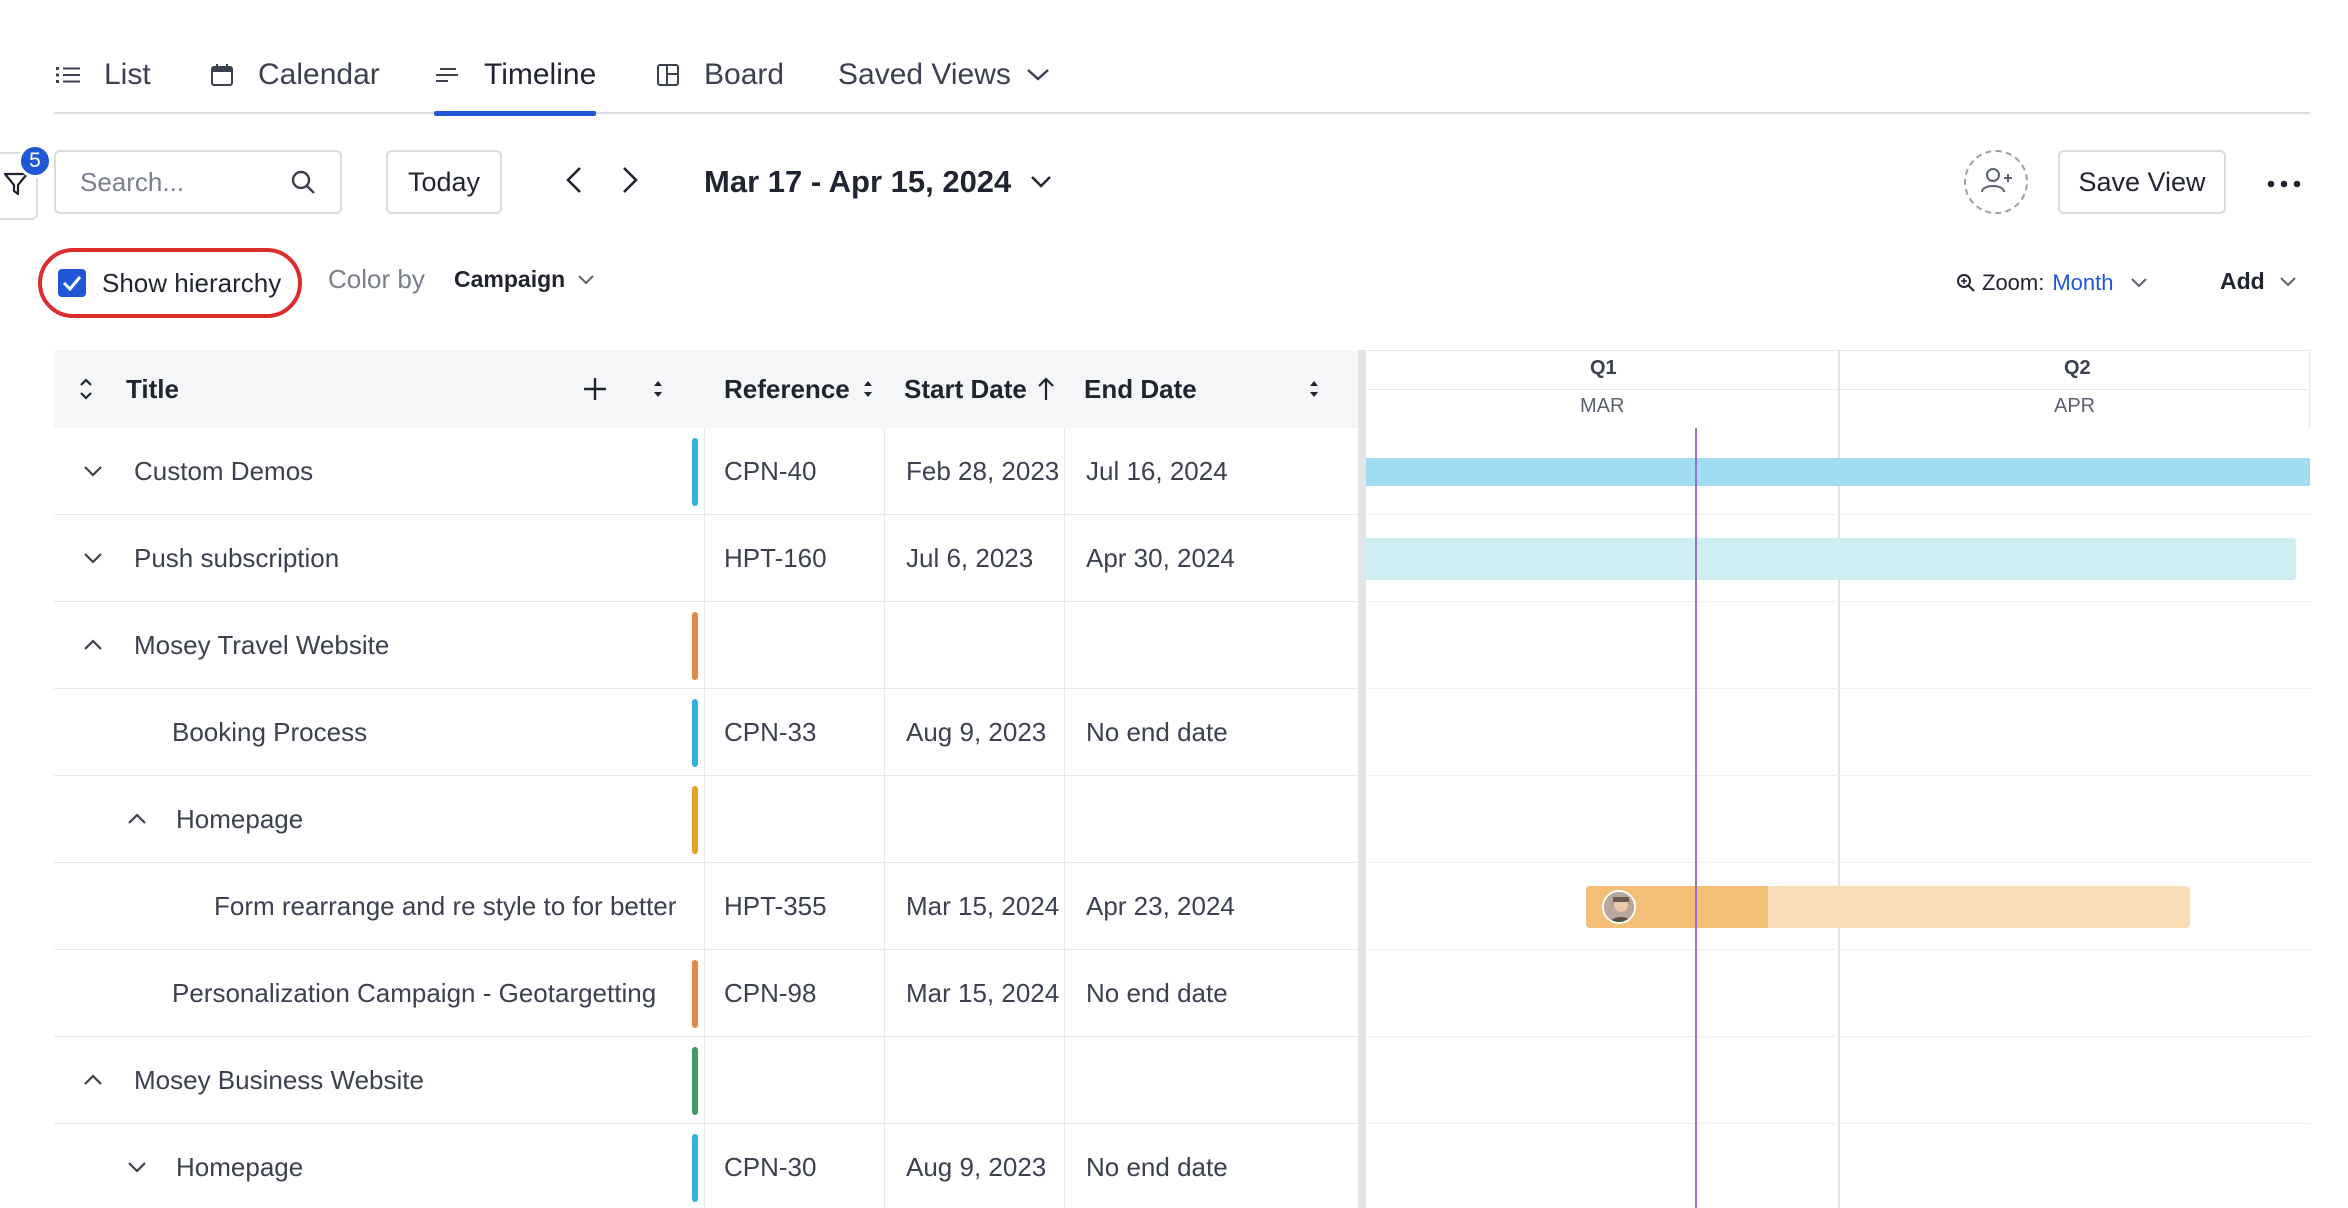  Describe the element at coordinates (706, 819) in the screenshot. I see `table-row: Homepage` at that location.